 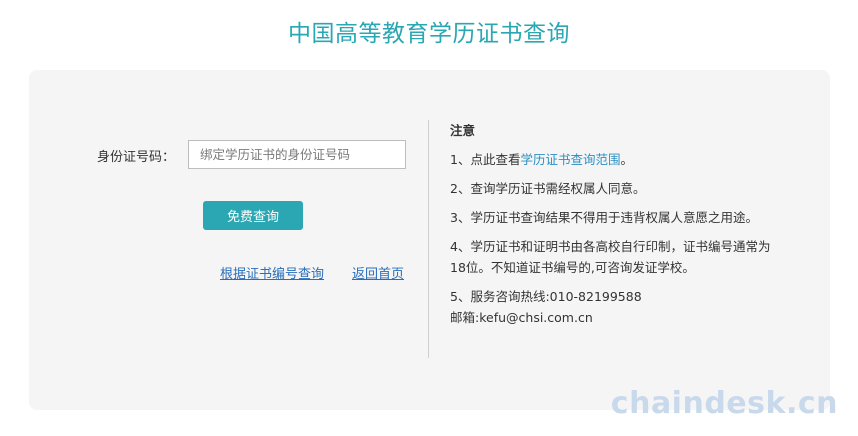 What do you see at coordinates (626, 159) in the screenshot?
I see `note-1-suffix: 。` at bounding box center [626, 159].